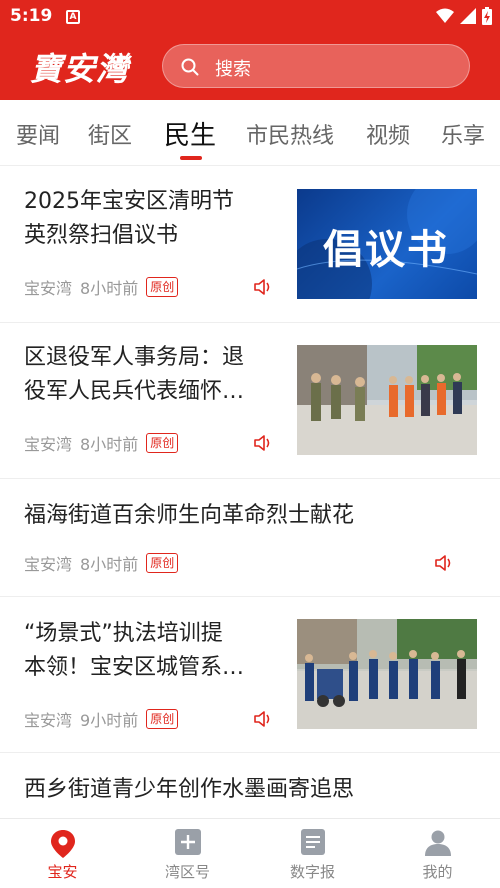 Image resolution: width=500 pixels, height=888 pixels. Describe the element at coordinates (109, 720) in the screenshot. I see `news-time: 9小时前` at that location.